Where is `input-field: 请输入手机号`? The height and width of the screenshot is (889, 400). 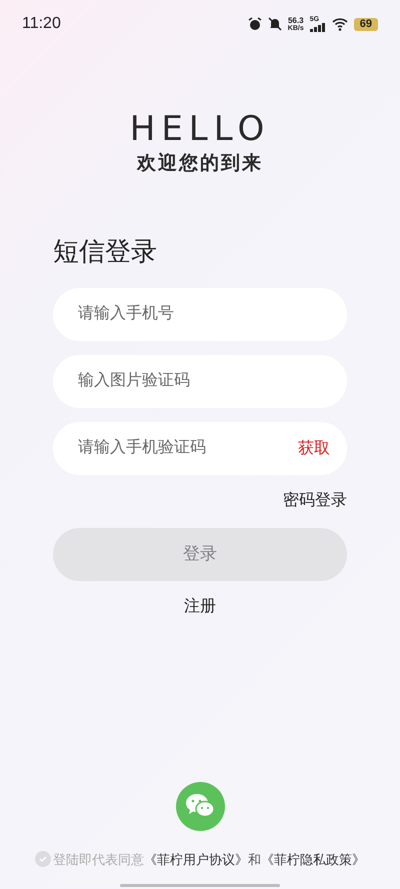 input-field: 请输入手机号 is located at coordinates (200, 314).